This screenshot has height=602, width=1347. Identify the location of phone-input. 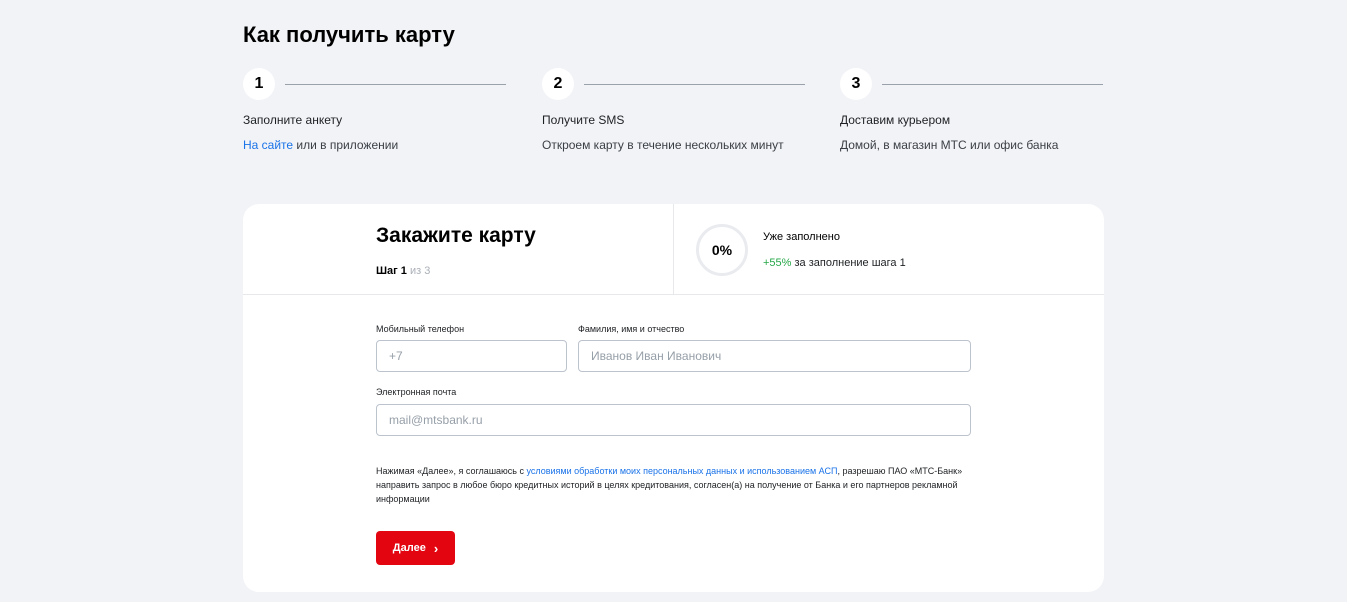
(471, 356).